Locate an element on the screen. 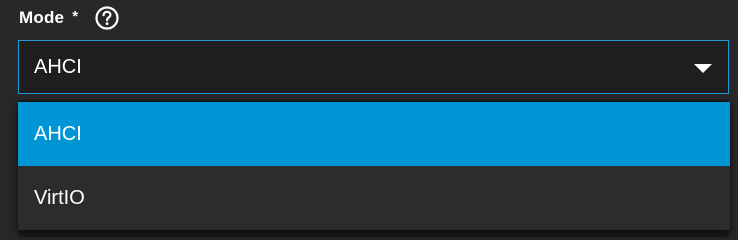 This screenshot has height=240, width=738. chevron-down-icon is located at coordinates (703, 68).